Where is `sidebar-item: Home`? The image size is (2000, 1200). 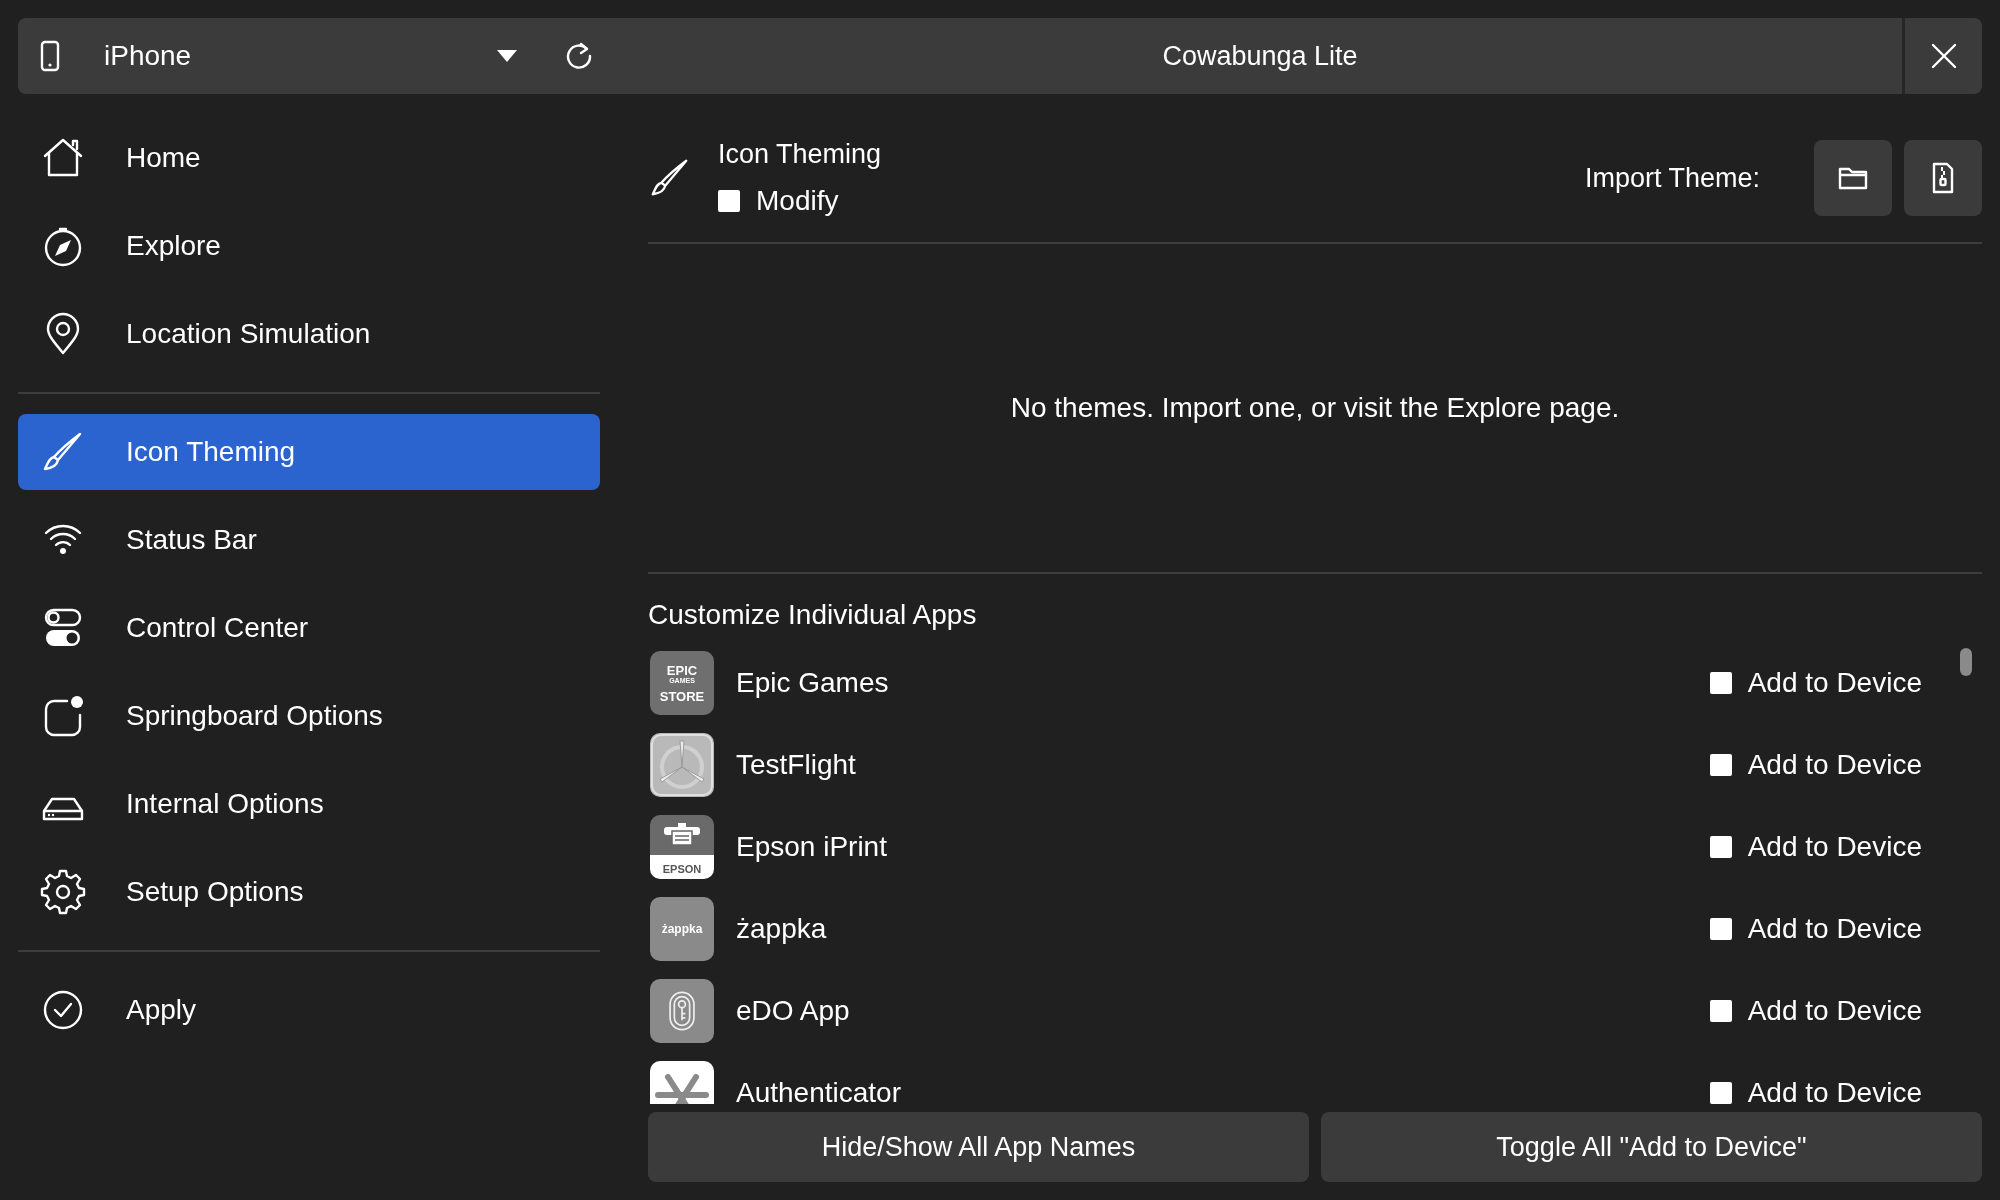 sidebar-item: Home is located at coordinates (309, 158).